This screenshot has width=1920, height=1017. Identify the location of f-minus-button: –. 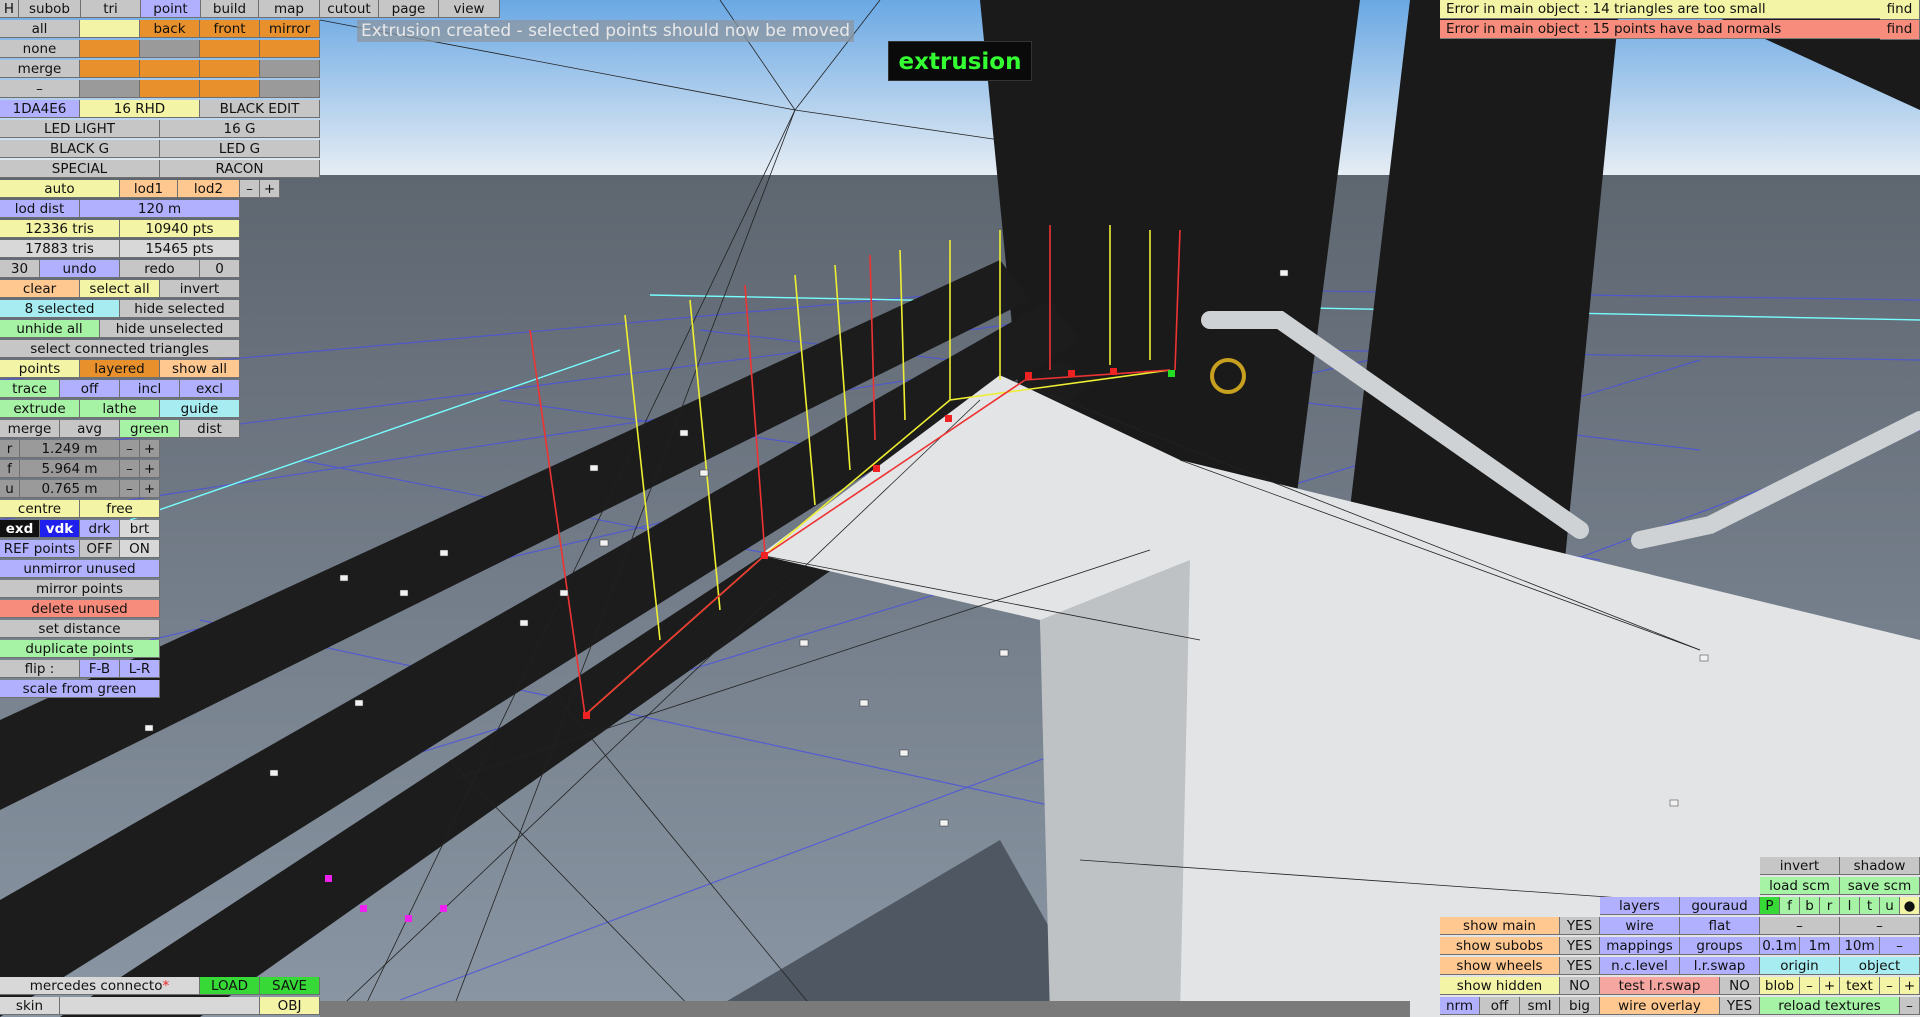
(130, 469).